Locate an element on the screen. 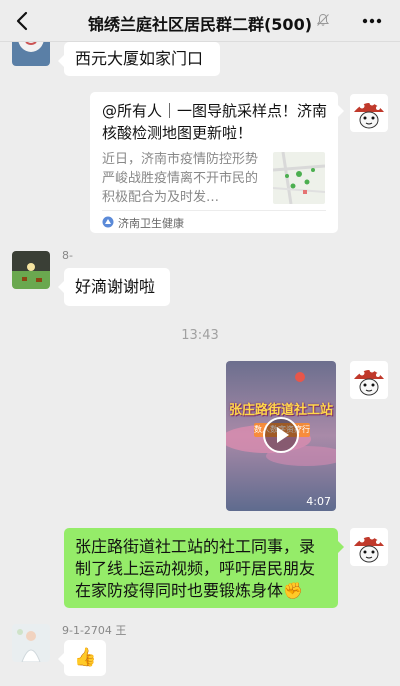  official-account-icon is located at coordinates (108, 222).